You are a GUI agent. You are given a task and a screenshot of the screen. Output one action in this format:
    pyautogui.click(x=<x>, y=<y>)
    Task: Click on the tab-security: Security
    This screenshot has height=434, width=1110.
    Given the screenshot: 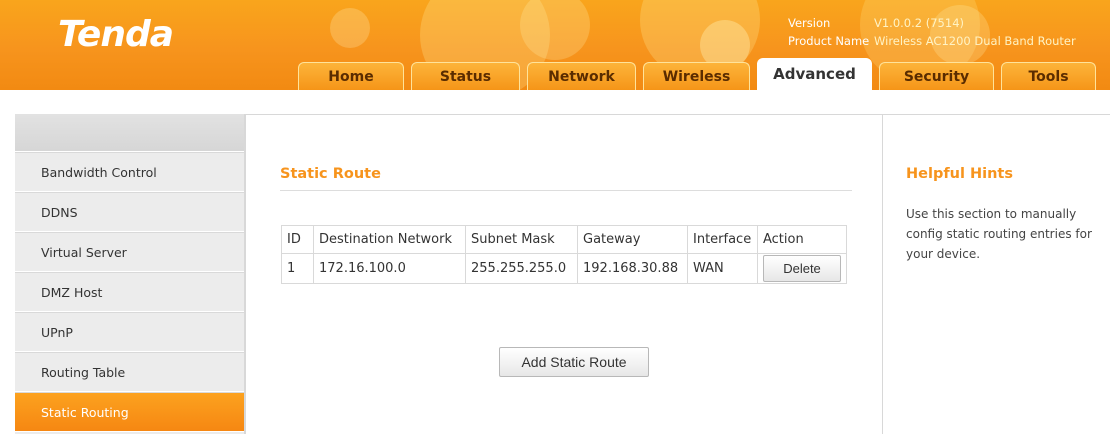 What is the action you would take?
    pyautogui.click(x=936, y=76)
    